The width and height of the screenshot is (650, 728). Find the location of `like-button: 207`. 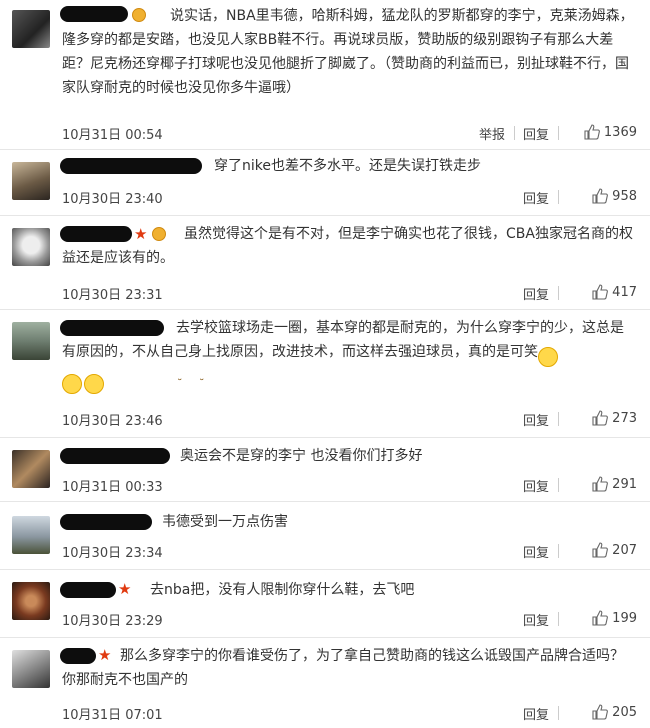

like-button: 207 is located at coordinates (614, 550).